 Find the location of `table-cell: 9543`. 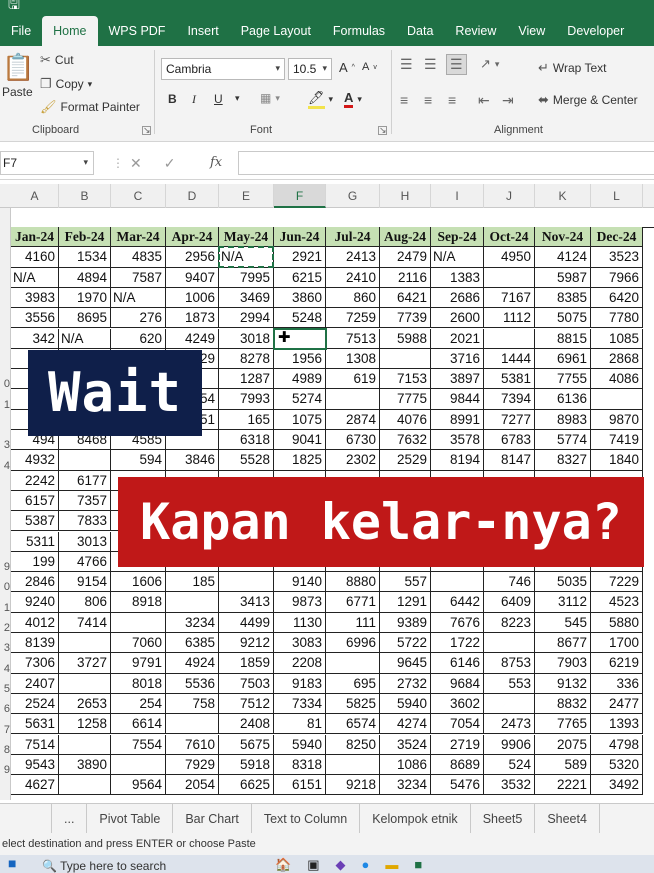

table-cell: 9543 is located at coordinates (35, 765).